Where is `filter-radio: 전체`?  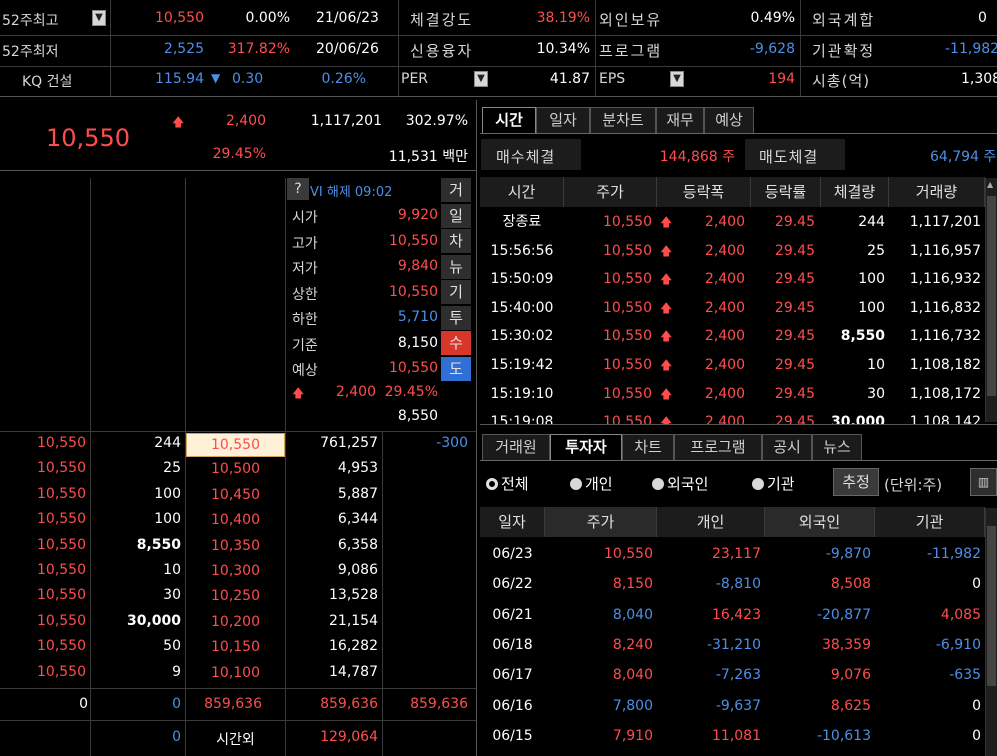 filter-radio: 전체 is located at coordinates (507, 483).